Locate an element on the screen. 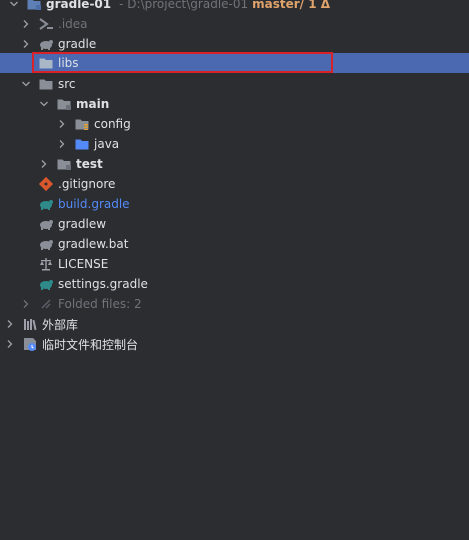 The image size is (469, 540). tree-row-test: test is located at coordinates (234, 164).